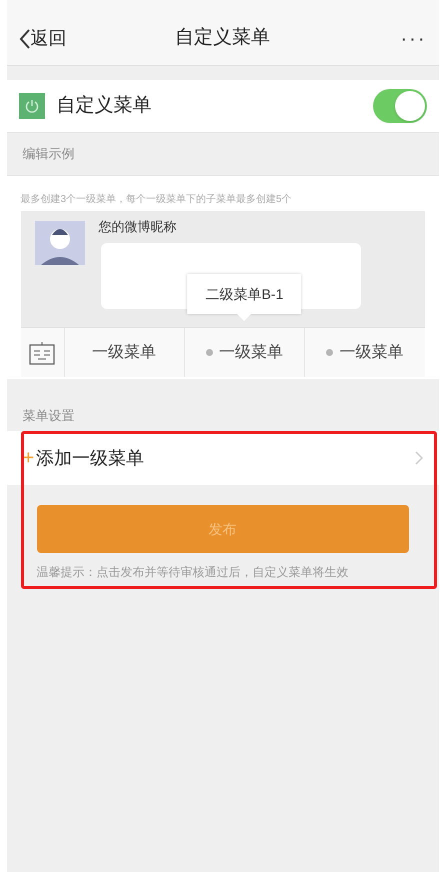  I want to click on hint-text: 最多创建3个一级菜单，每个一级菜单下的子菜单最多创建5个, so click(156, 199).